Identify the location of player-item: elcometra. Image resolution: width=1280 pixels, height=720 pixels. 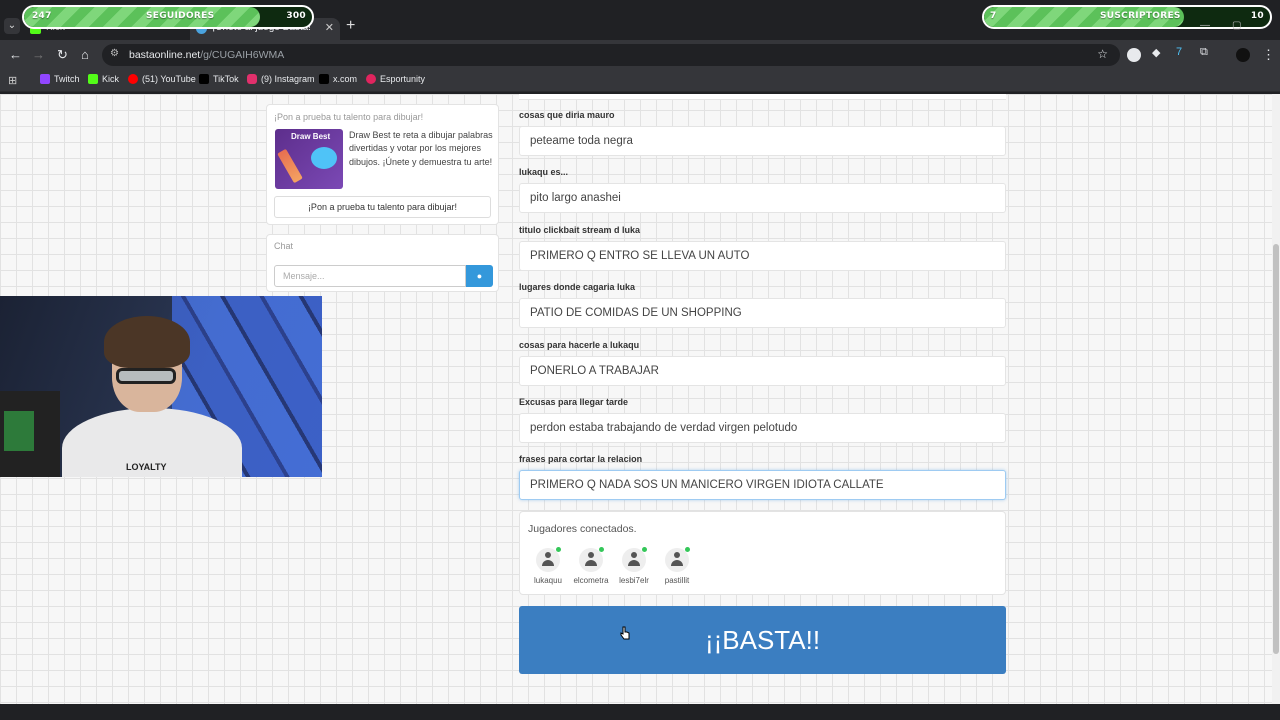
(591, 566).